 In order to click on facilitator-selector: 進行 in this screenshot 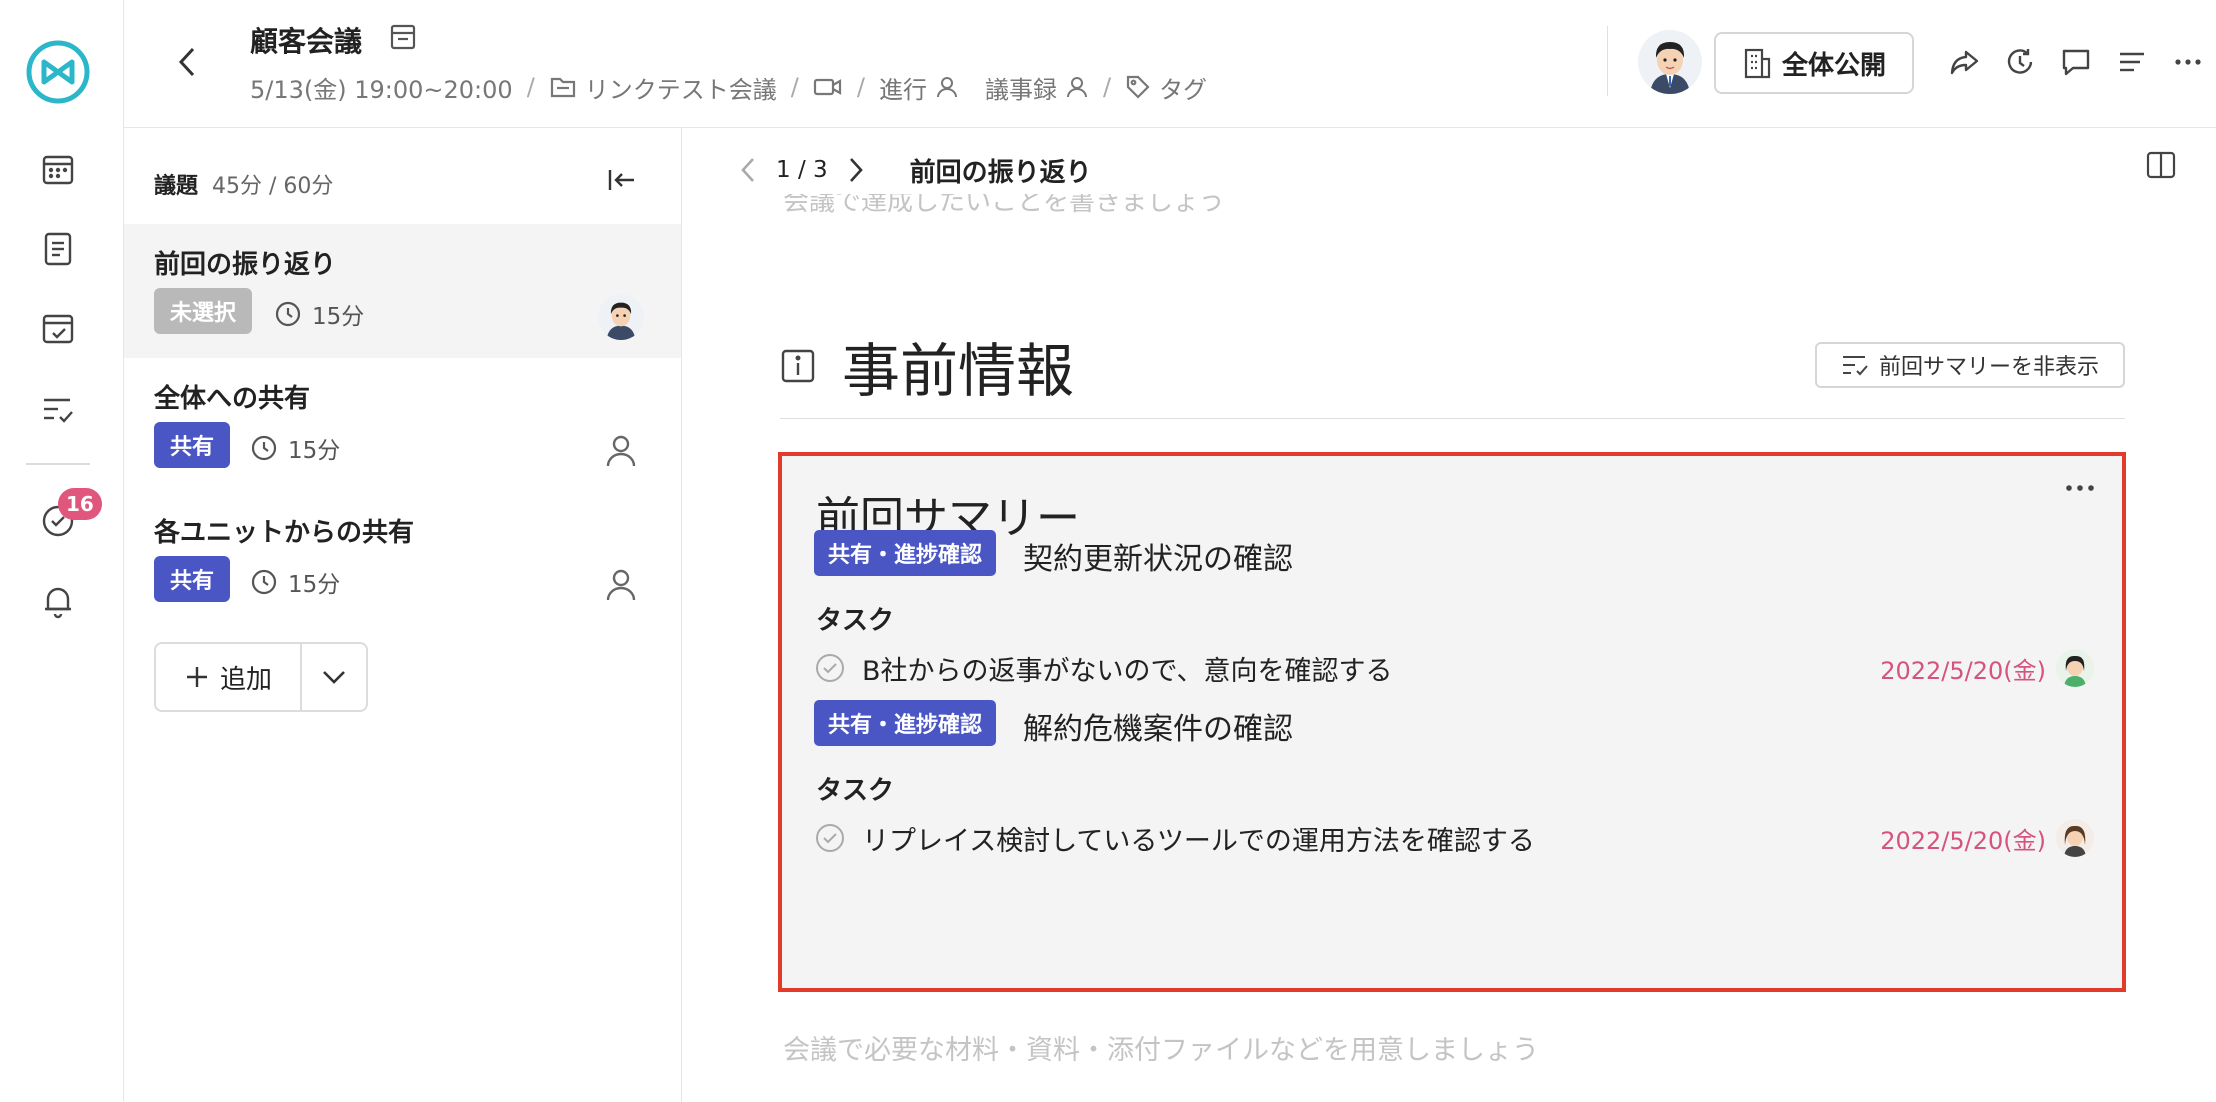, I will do `click(919, 87)`.